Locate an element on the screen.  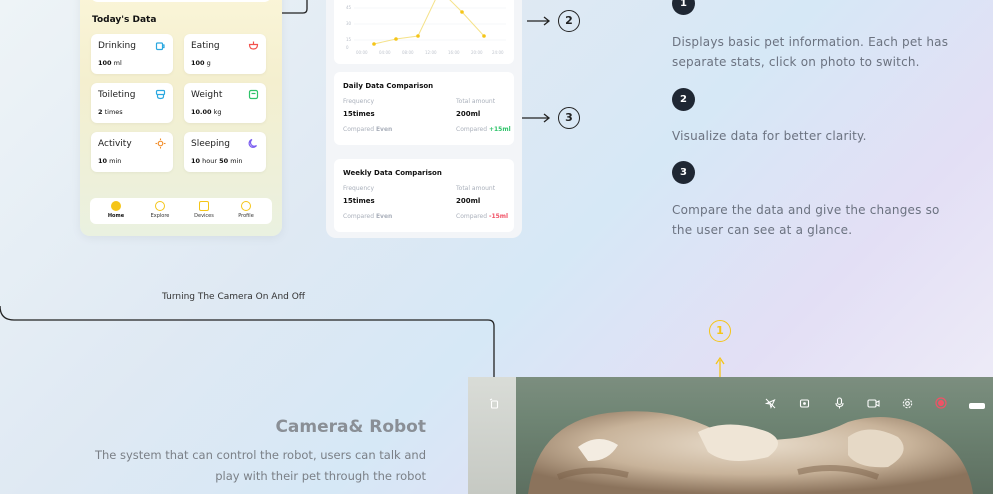
mute-send-icon is located at coordinates (770, 405).